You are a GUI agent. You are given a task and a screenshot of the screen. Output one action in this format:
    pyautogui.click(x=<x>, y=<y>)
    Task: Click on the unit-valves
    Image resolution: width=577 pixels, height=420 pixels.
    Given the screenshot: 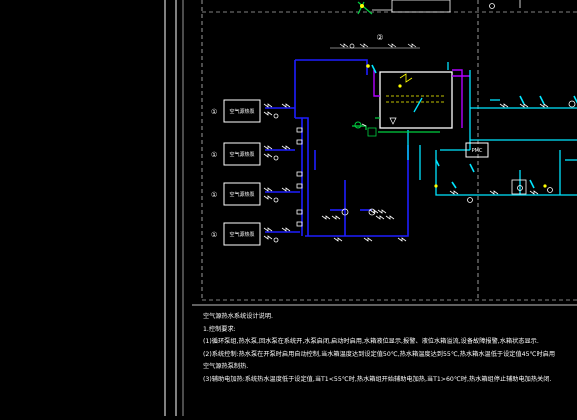 What is the action you would take?
    pyautogui.click(x=283, y=173)
    